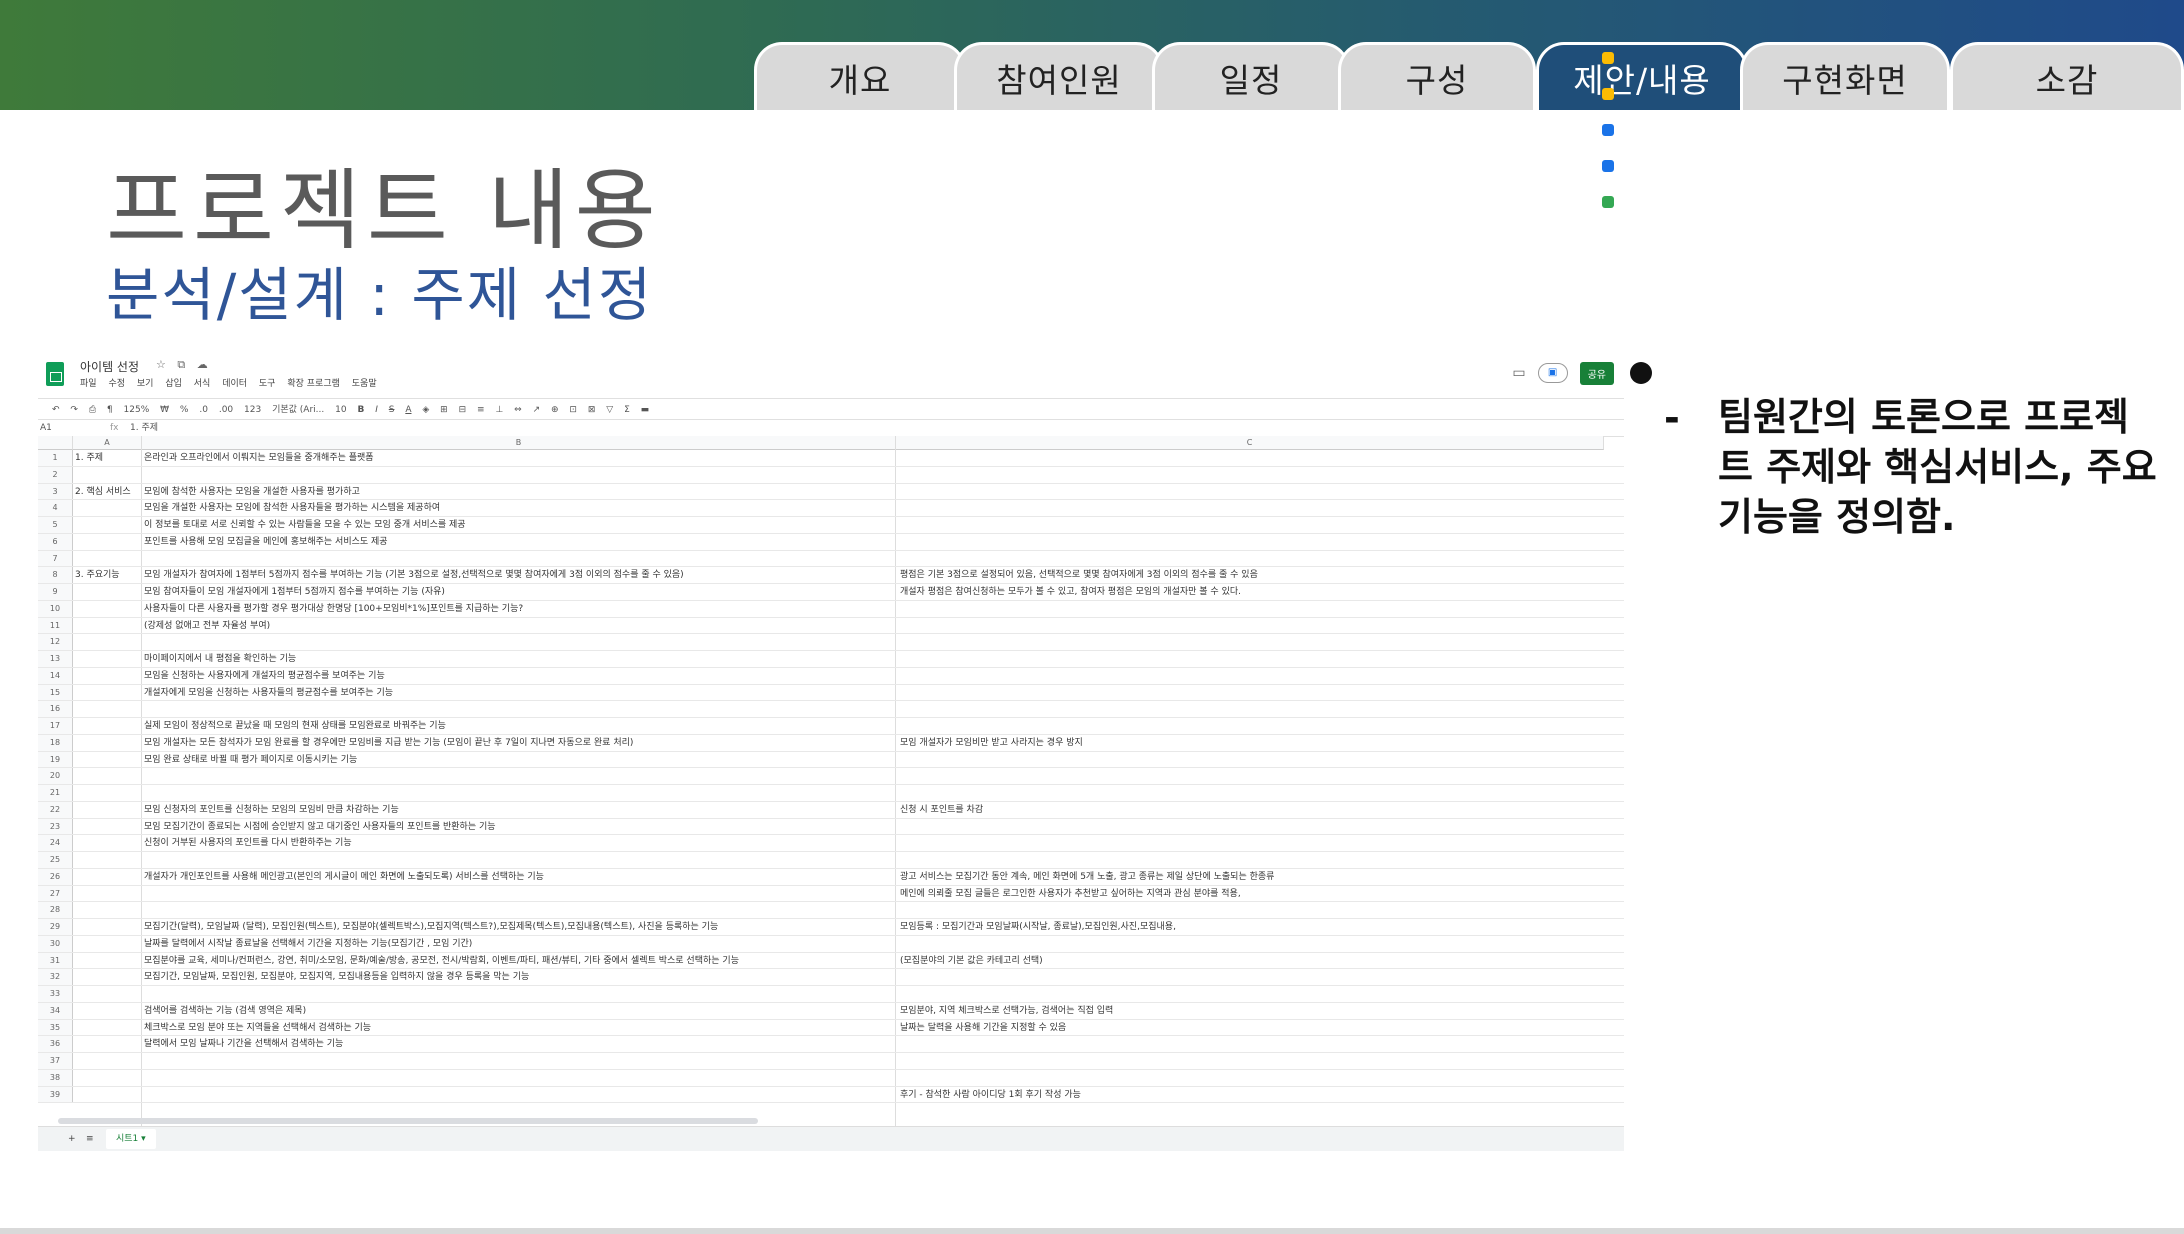 Image resolution: width=2184 pixels, height=1234 pixels. I want to click on formula-input: 1. 주제, so click(144, 428).